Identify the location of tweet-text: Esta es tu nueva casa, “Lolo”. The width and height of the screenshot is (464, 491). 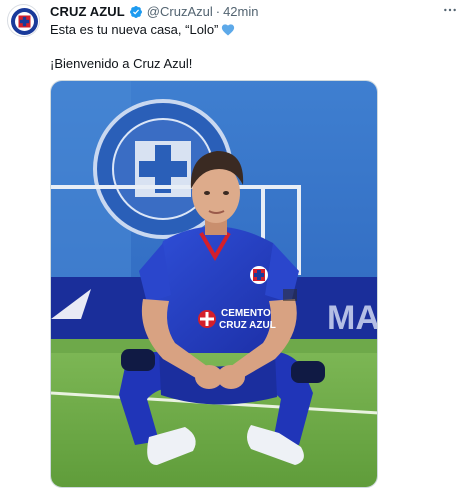
(134, 29).